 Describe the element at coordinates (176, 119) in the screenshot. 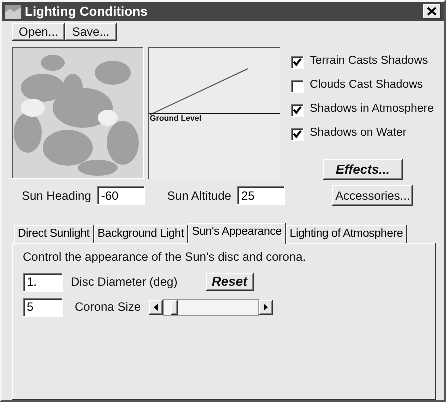

I see `ground-level-label: Ground Level` at that location.